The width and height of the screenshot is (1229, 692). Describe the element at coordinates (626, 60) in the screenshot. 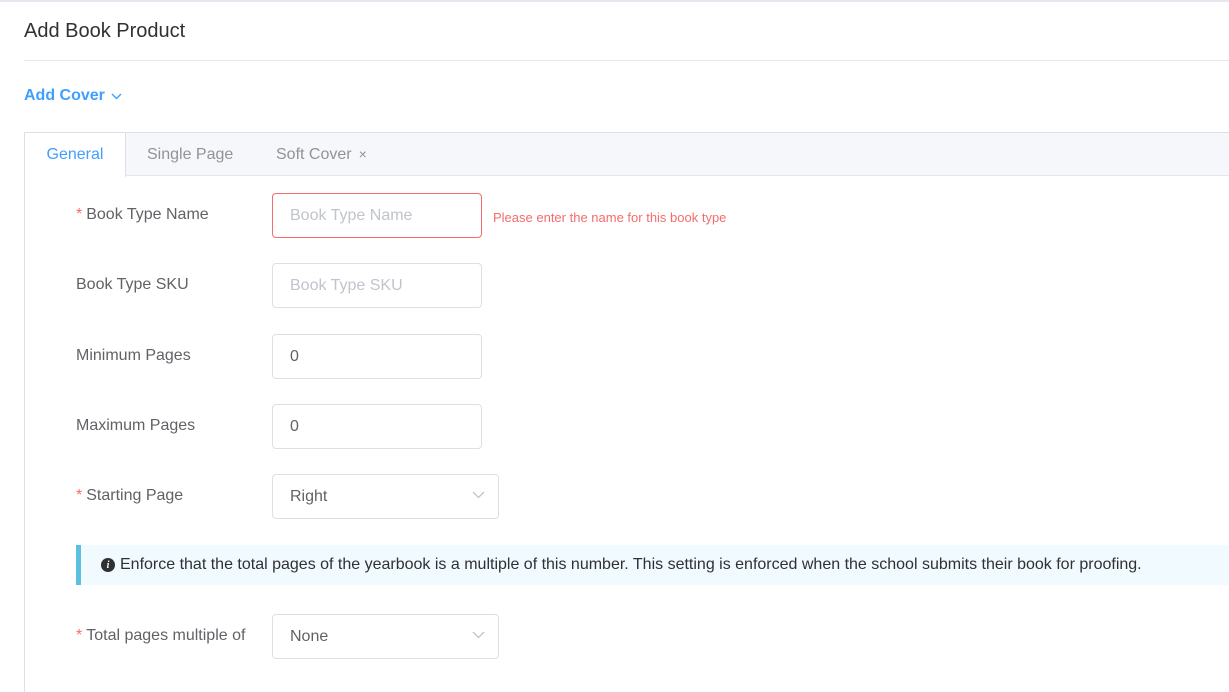

I see `title-divider` at that location.